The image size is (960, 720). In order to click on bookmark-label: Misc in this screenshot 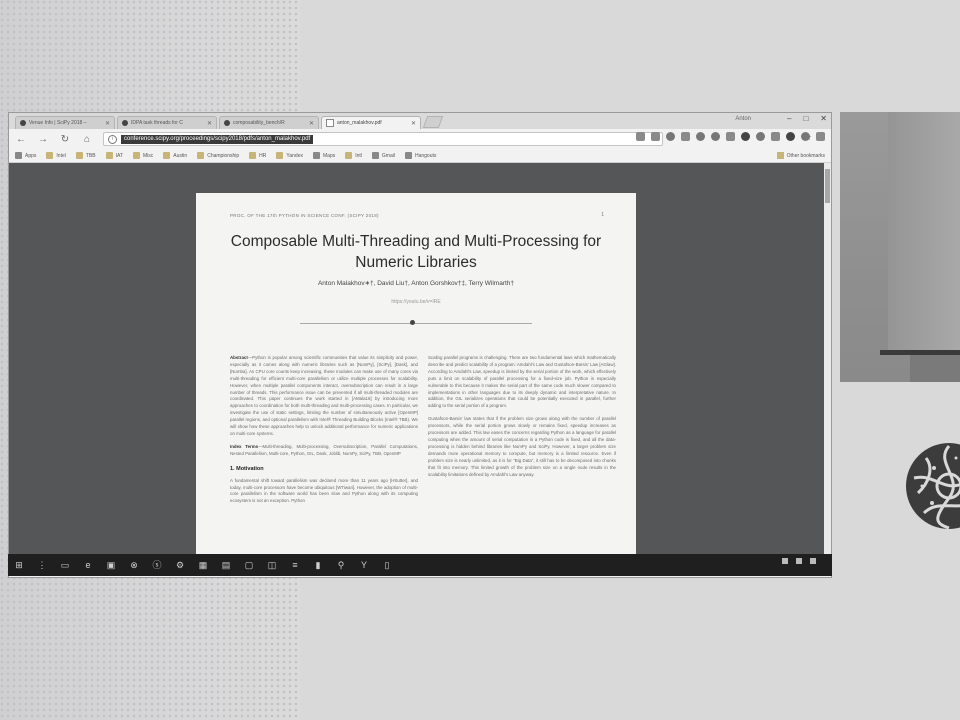, I will do `click(148, 155)`.